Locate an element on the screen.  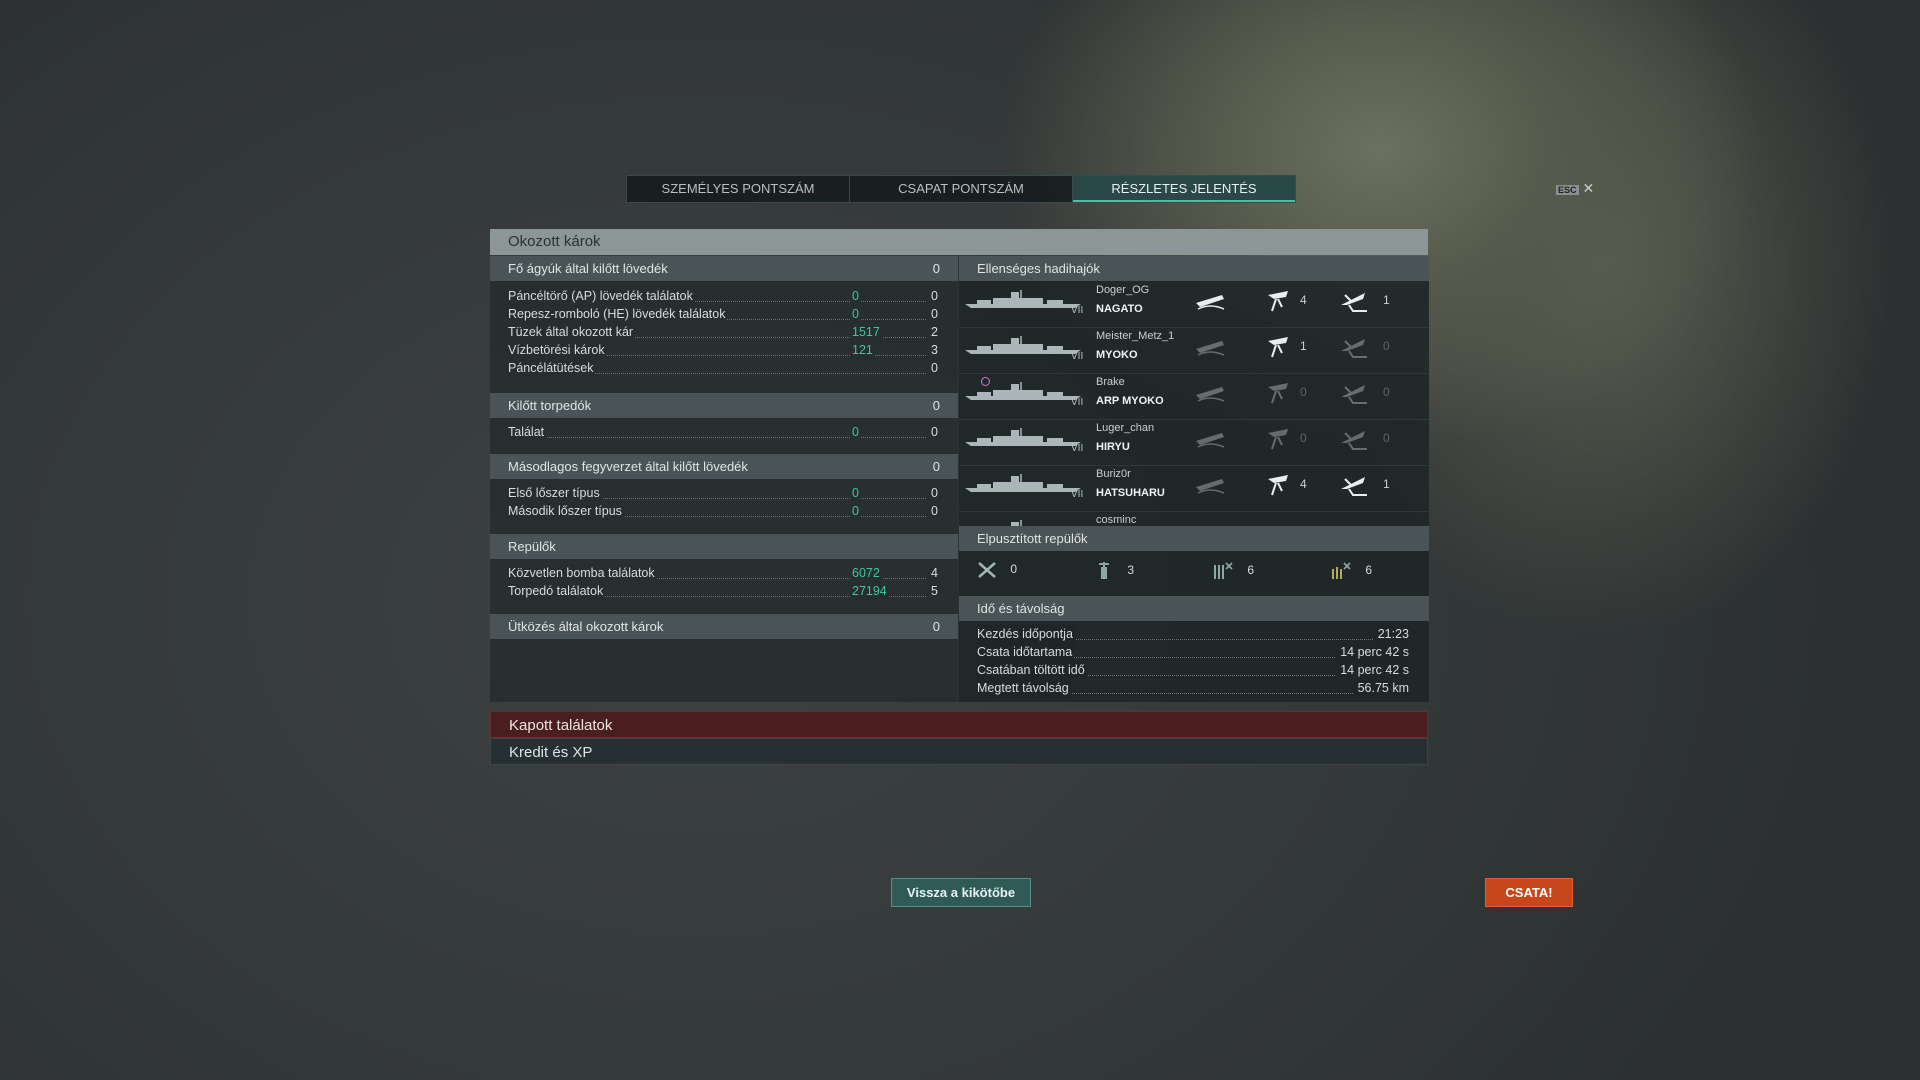
main-battery-header: Fő ágyúk által kilőtt lövedék 0 is located at coordinates (724, 268).